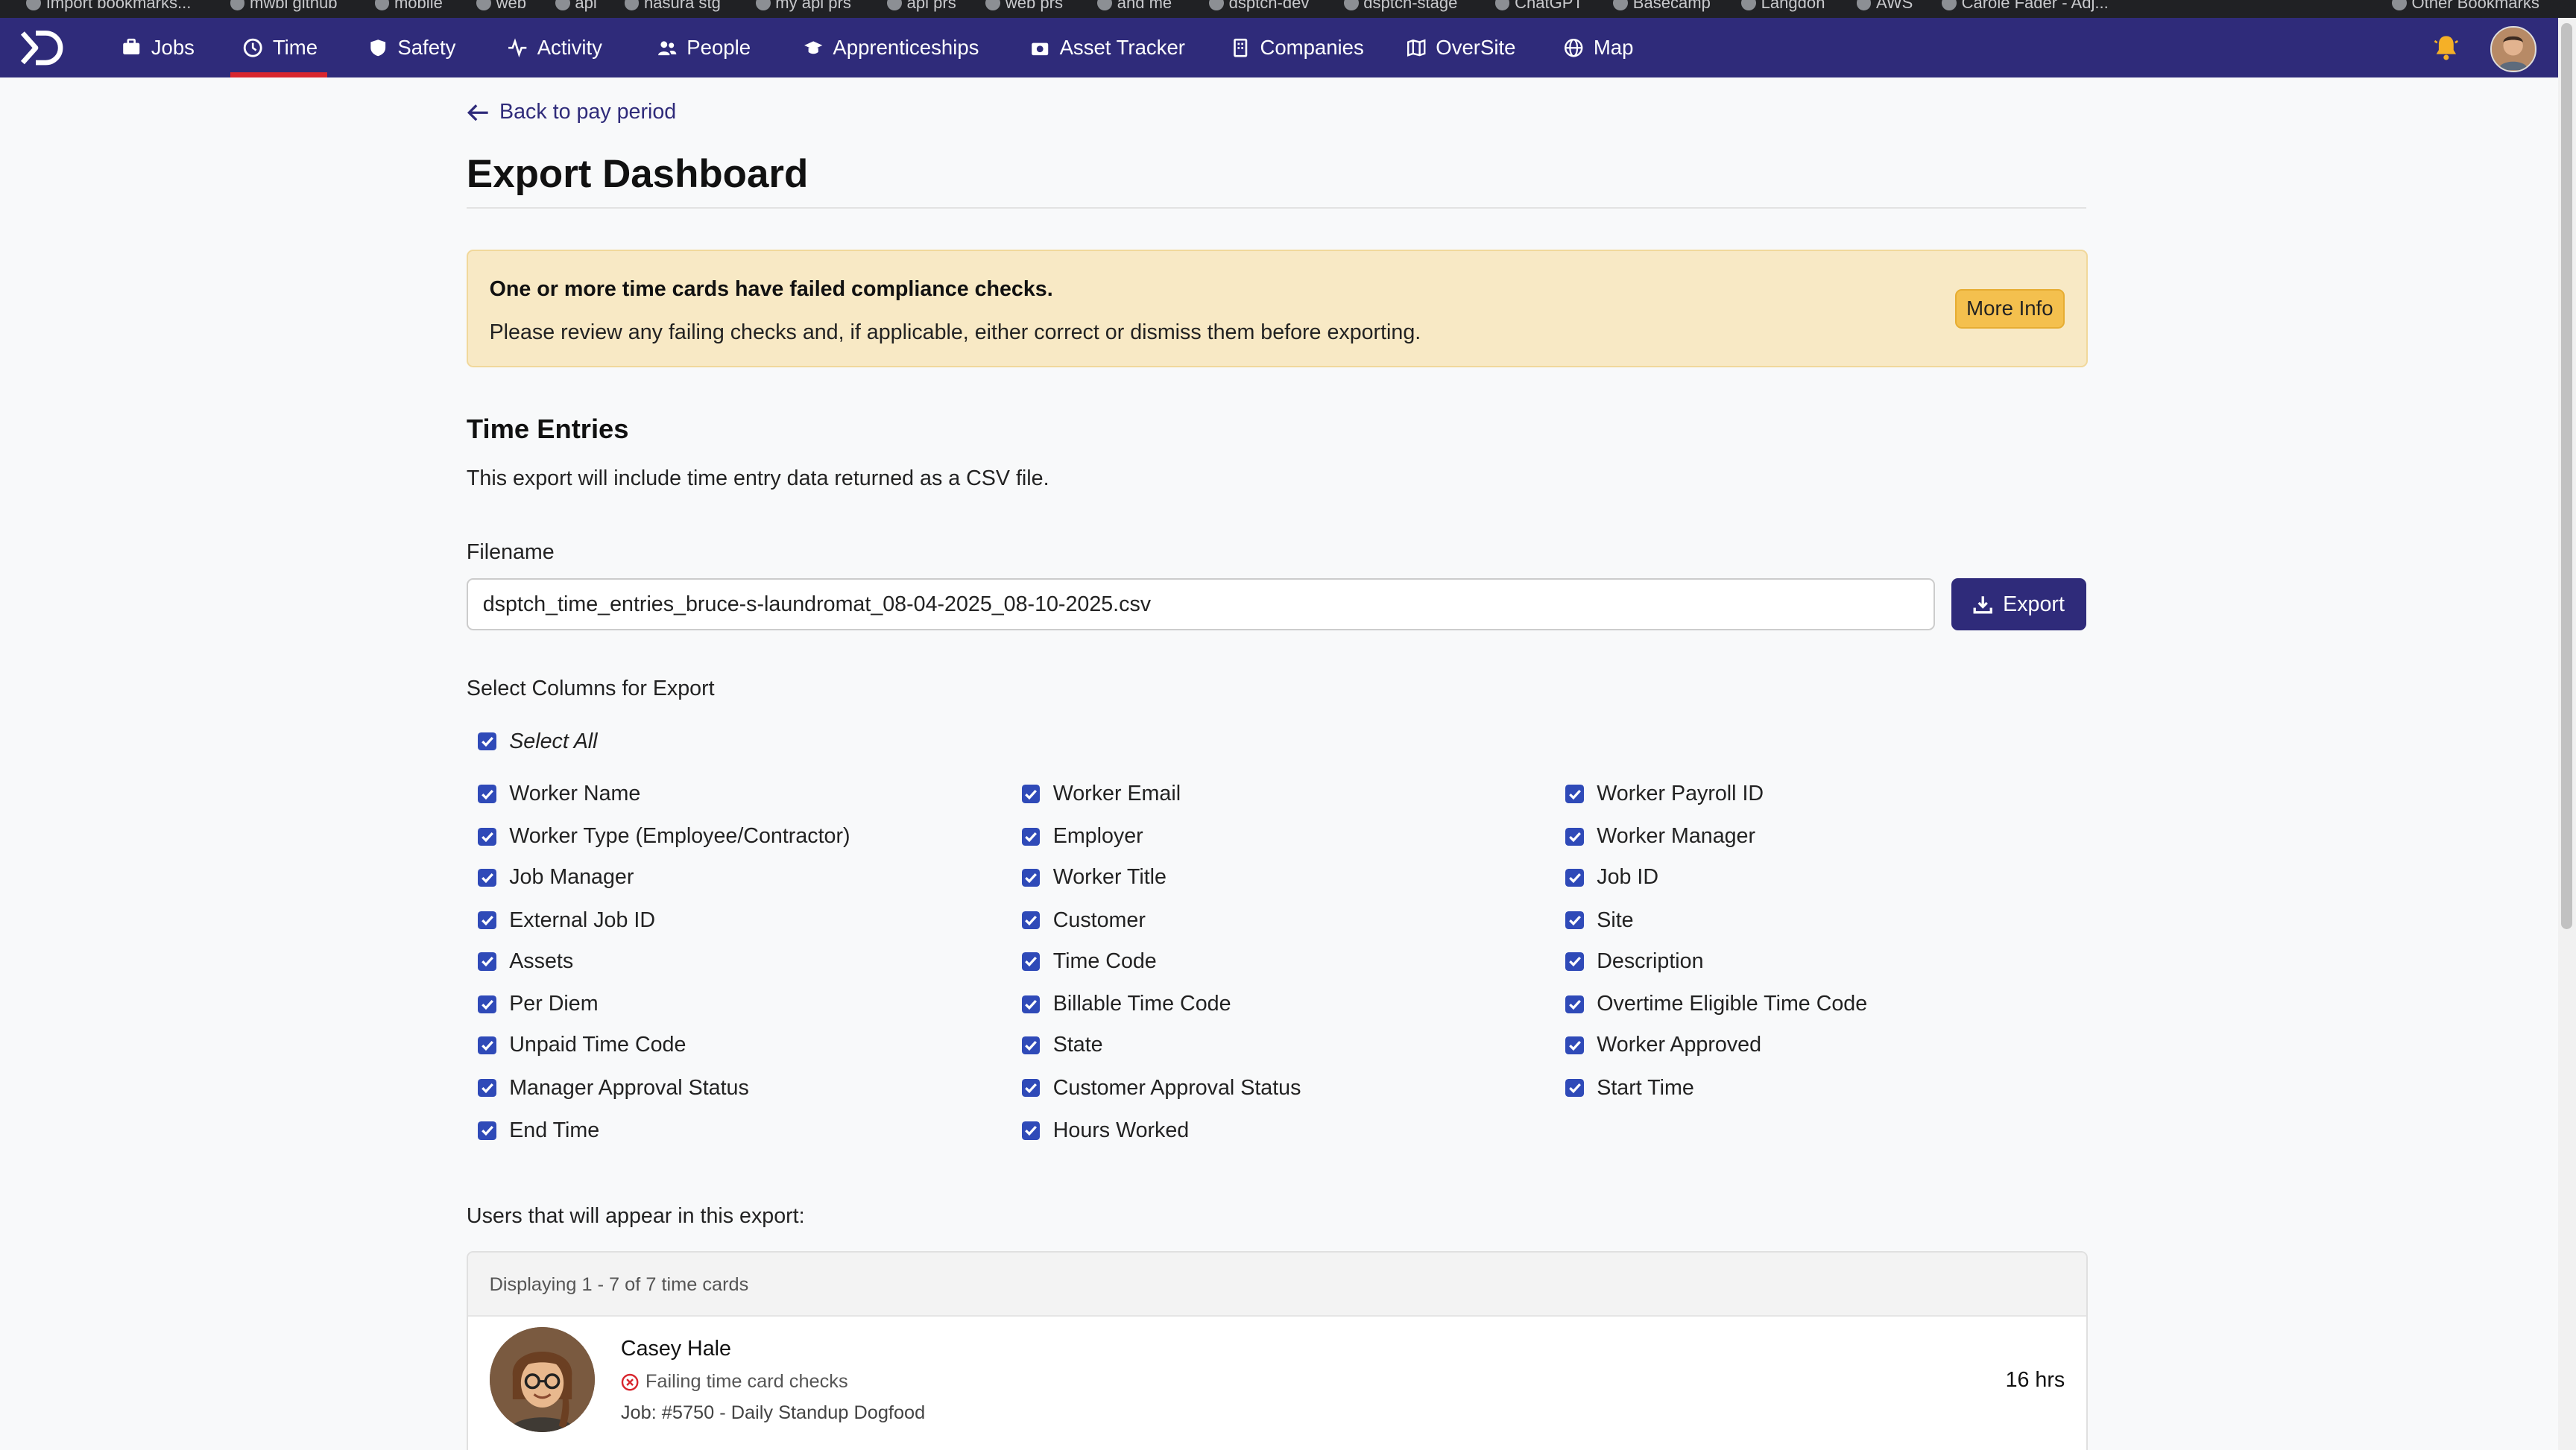  What do you see at coordinates (1126, 1004) in the screenshot?
I see `column-checkbox: Billable Time Code` at bounding box center [1126, 1004].